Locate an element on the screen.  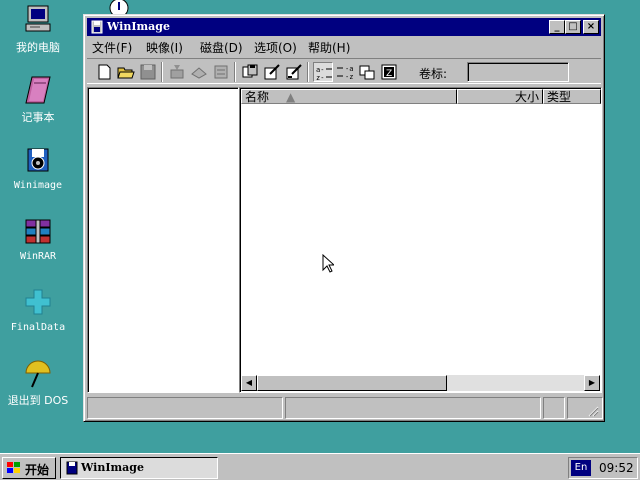
maximize-button: □ is located at coordinates (573, 27).